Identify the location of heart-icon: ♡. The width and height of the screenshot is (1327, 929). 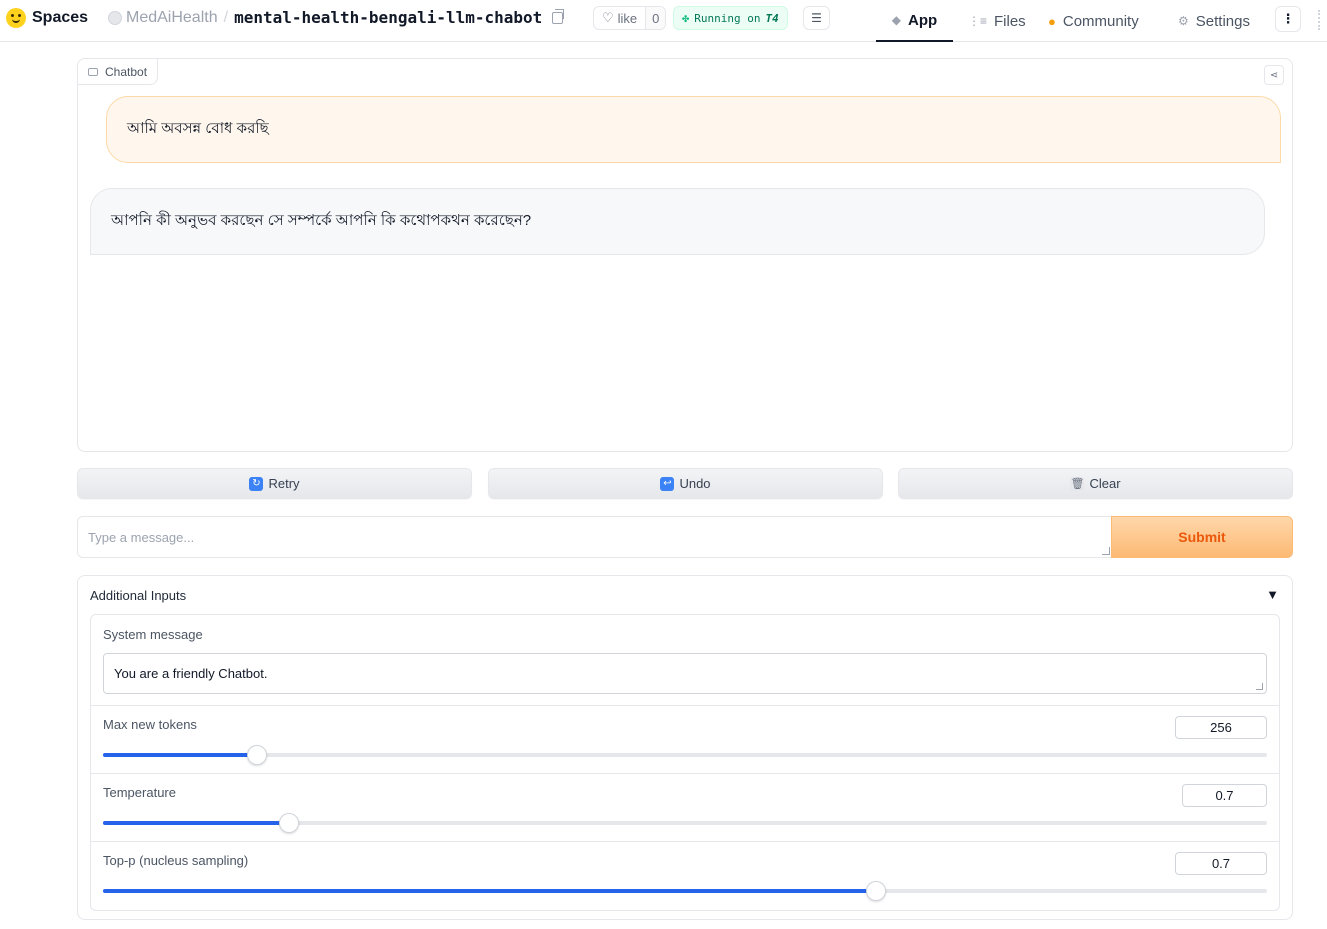
(608, 17).